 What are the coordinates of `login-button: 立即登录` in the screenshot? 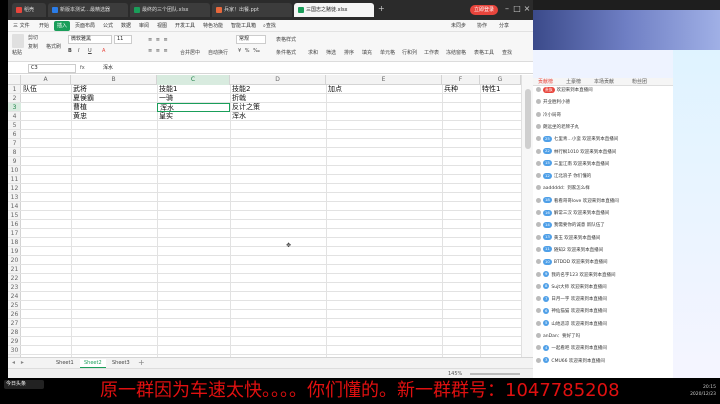 It's located at (484, 10).